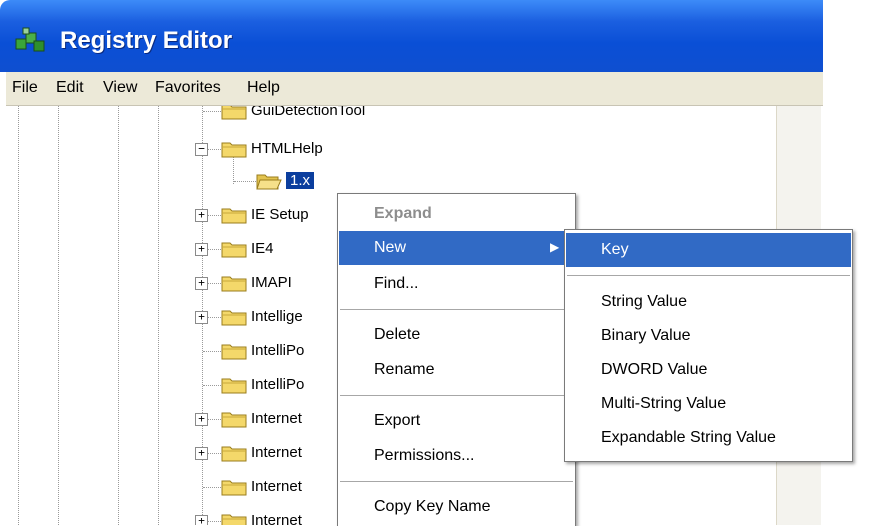 This screenshot has width=875, height=526. Describe the element at coordinates (201, 149) in the screenshot. I see `collapse-node-icon: −` at that location.